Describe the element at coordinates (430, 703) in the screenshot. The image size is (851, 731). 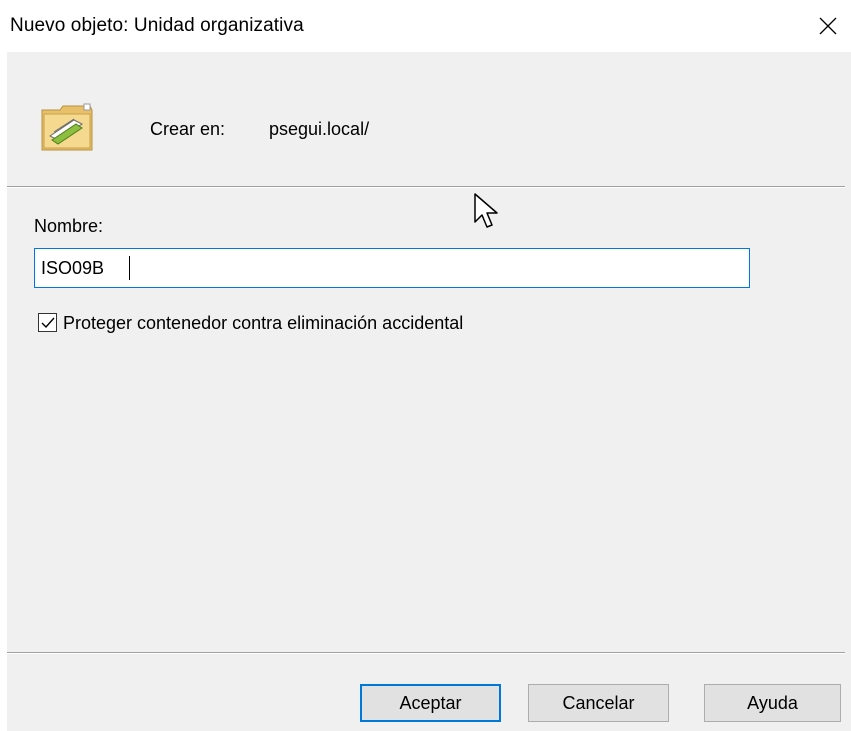
I see `ok-button: Aceptar` at that location.